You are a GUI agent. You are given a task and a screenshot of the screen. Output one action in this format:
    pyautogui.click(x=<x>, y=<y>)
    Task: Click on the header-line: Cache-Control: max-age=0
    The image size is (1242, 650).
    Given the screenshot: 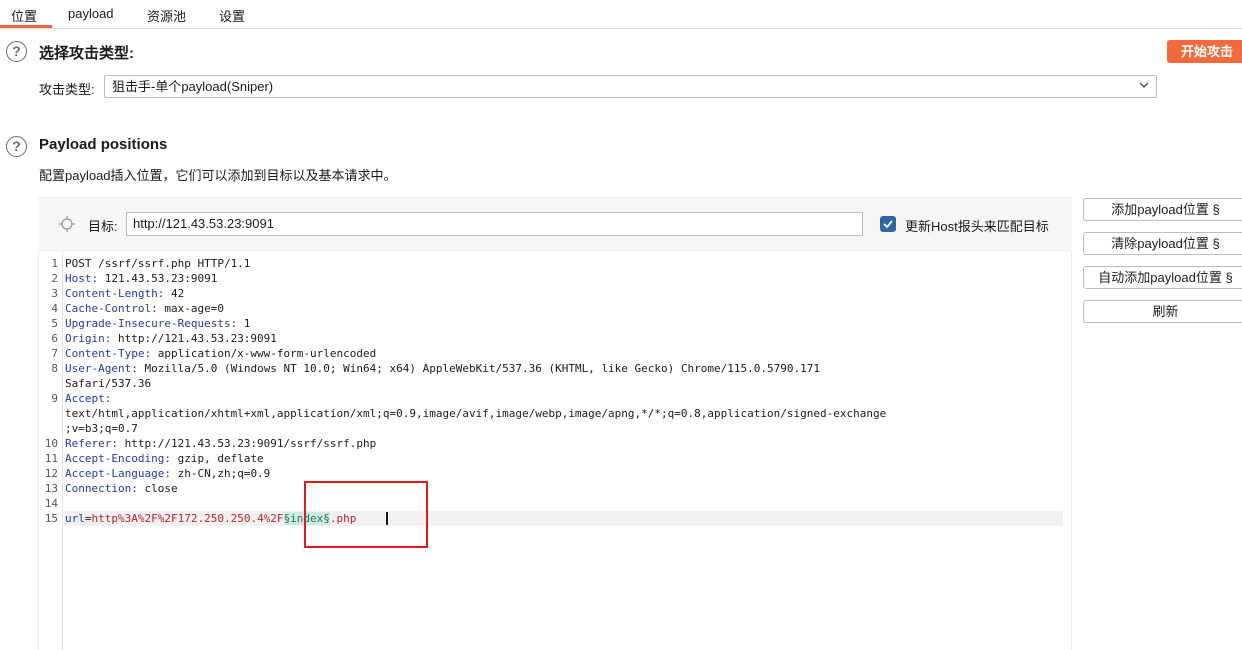 What is the action you would take?
    pyautogui.click(x=144, y=308)
    